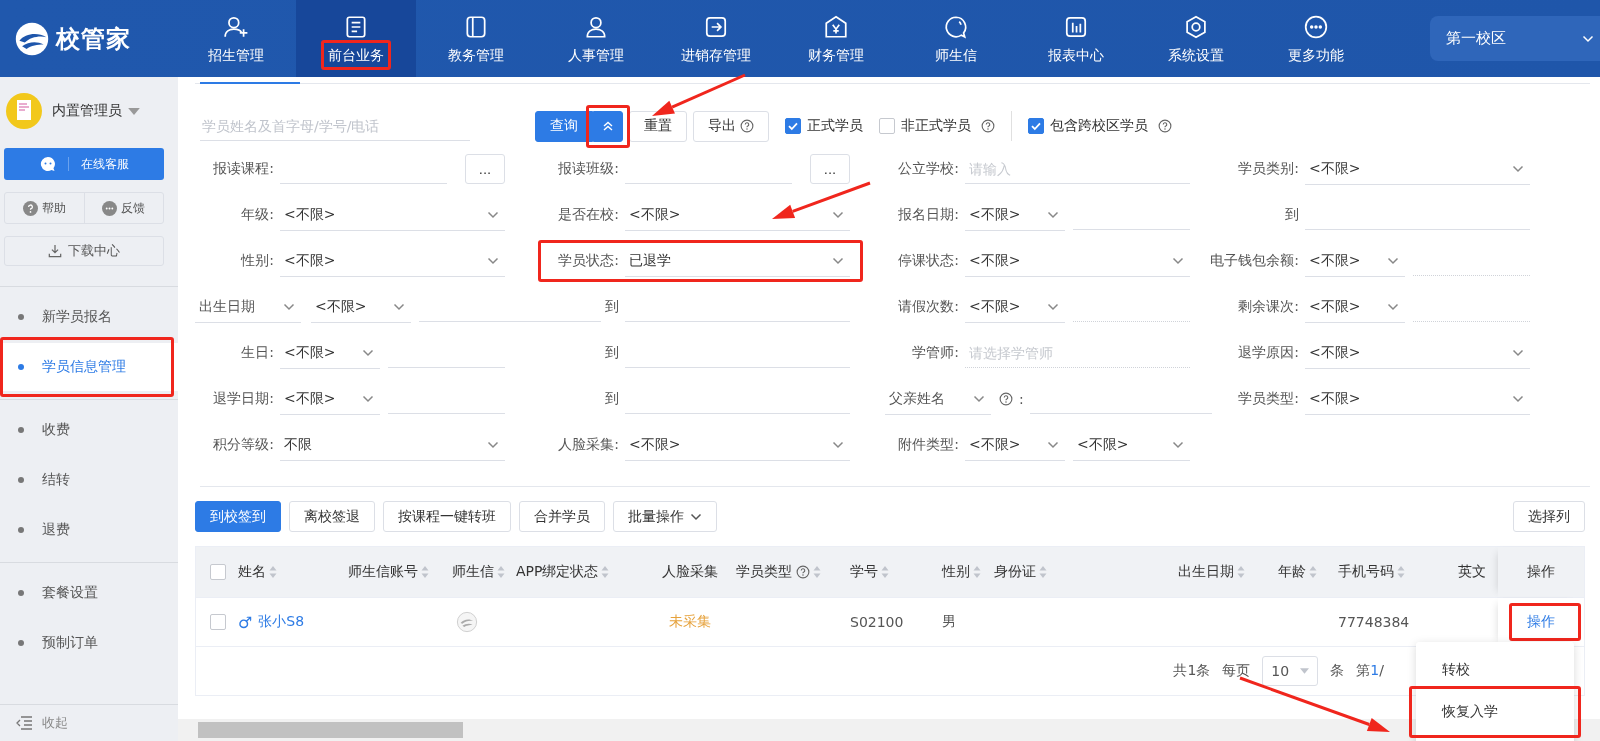 The height and width of the screenshot is (741, 1600). Describe the element at coordinates (238, 516) in the screenshot. I see `check-in-button: 到校签到` at that location.